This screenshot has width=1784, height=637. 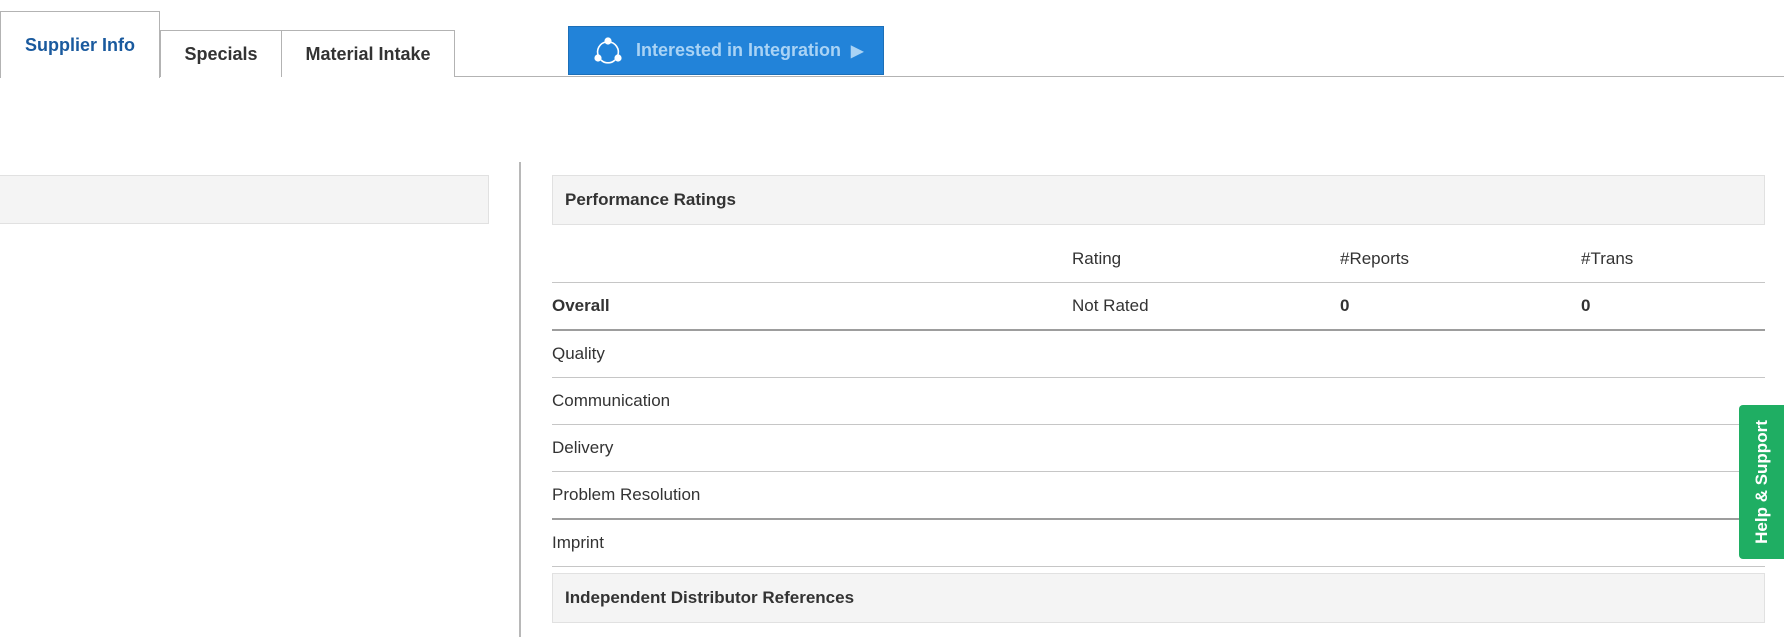 I want to click on tab-label: Specials, so click(x=221, y=53).